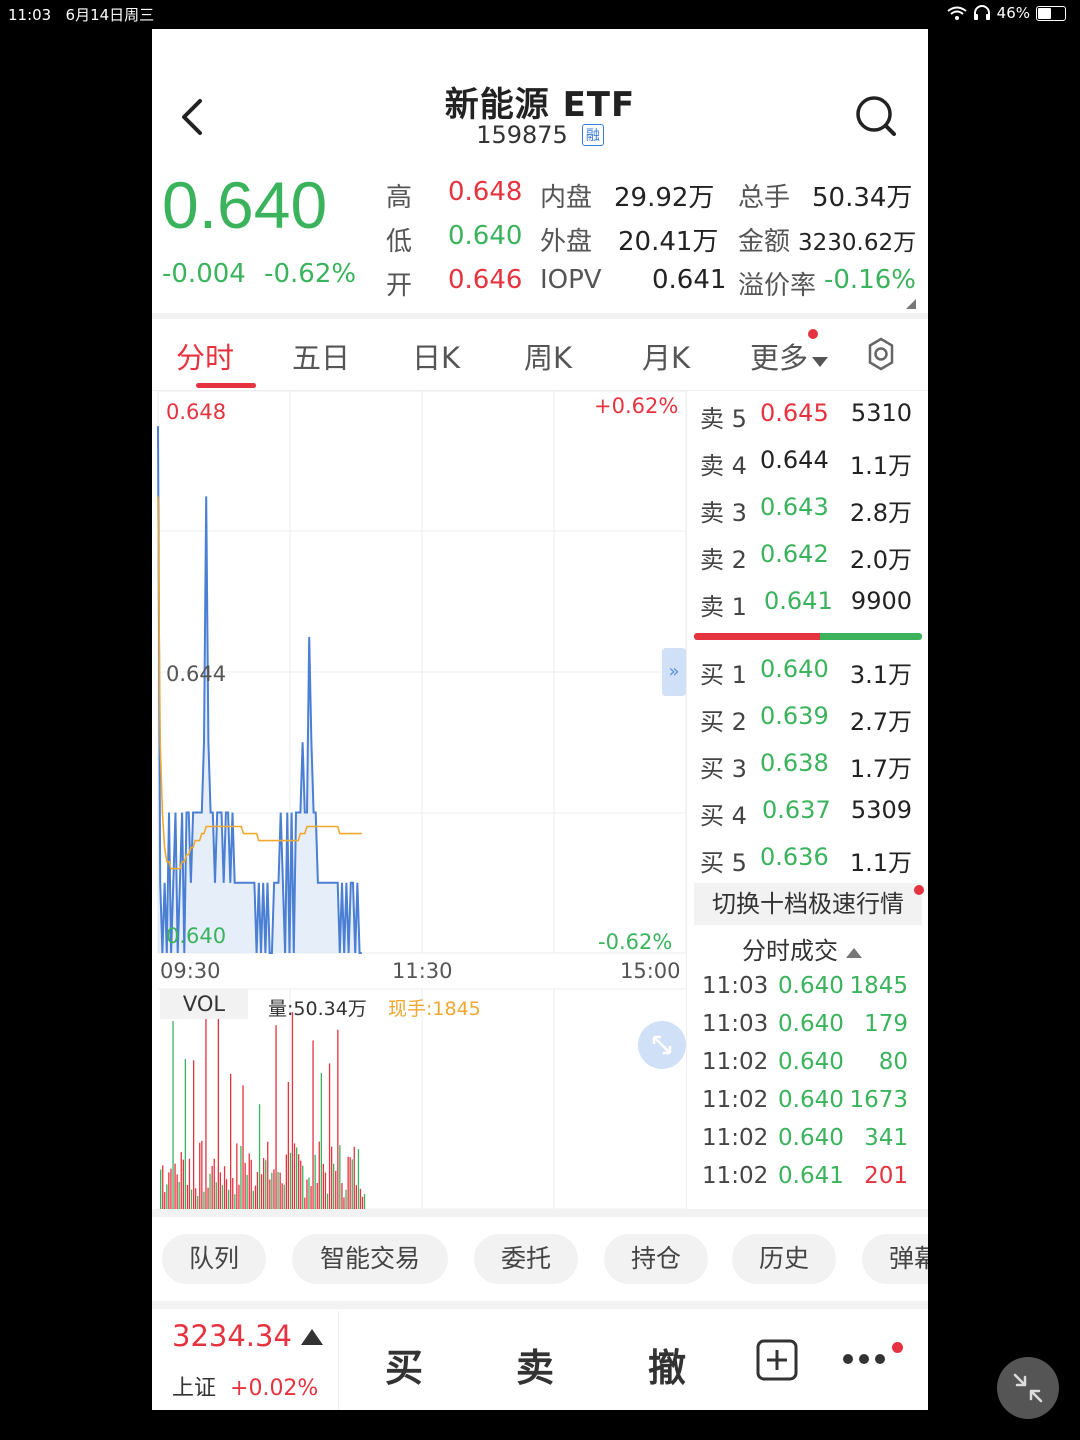 The height and width of the screenshot is (1440, 1080). I want to click on low-label: 低, so click(399, 242).